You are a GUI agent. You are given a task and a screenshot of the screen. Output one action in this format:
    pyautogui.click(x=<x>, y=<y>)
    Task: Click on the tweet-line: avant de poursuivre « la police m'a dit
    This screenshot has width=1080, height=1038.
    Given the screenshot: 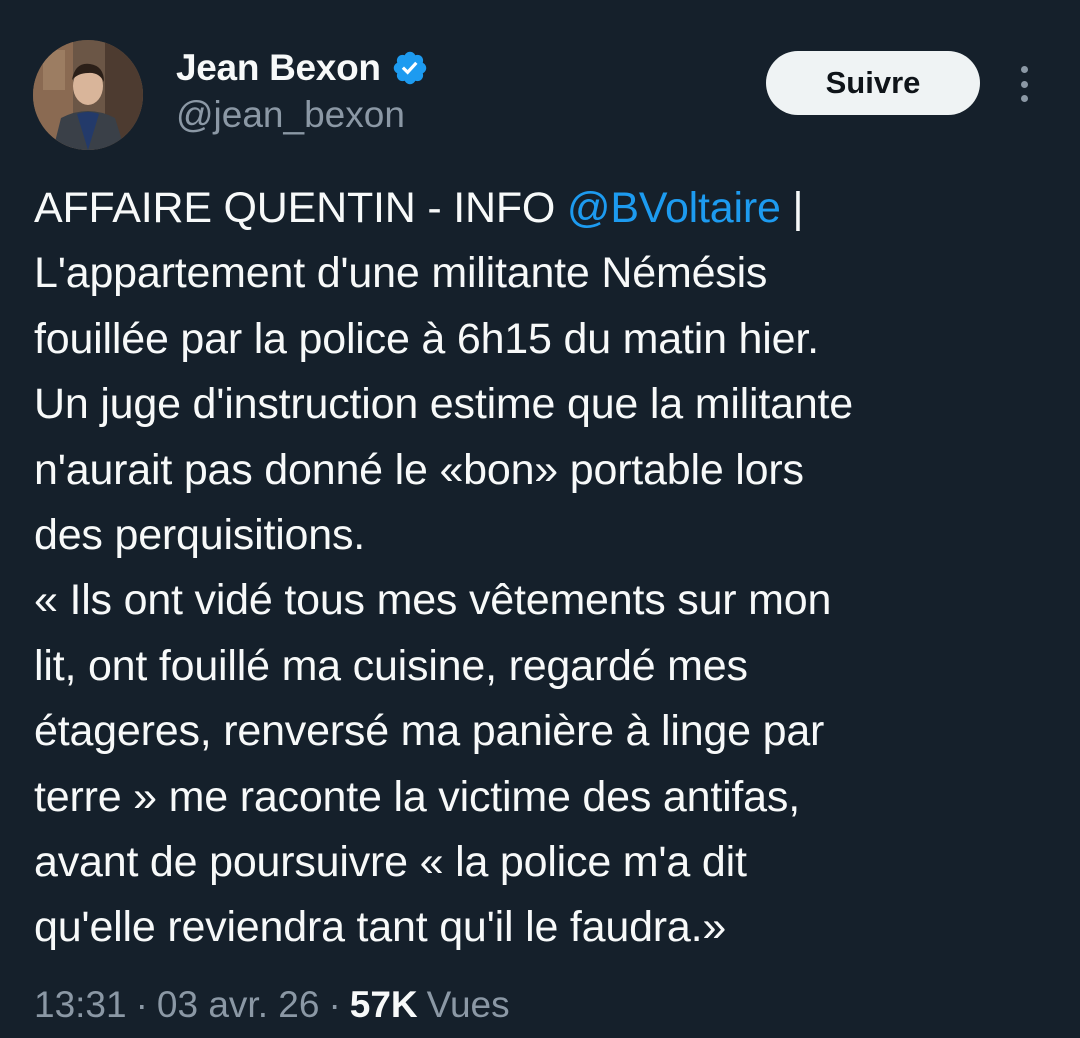 What is the action you would take?
    pyautogui.click(x=390, y=862)
    